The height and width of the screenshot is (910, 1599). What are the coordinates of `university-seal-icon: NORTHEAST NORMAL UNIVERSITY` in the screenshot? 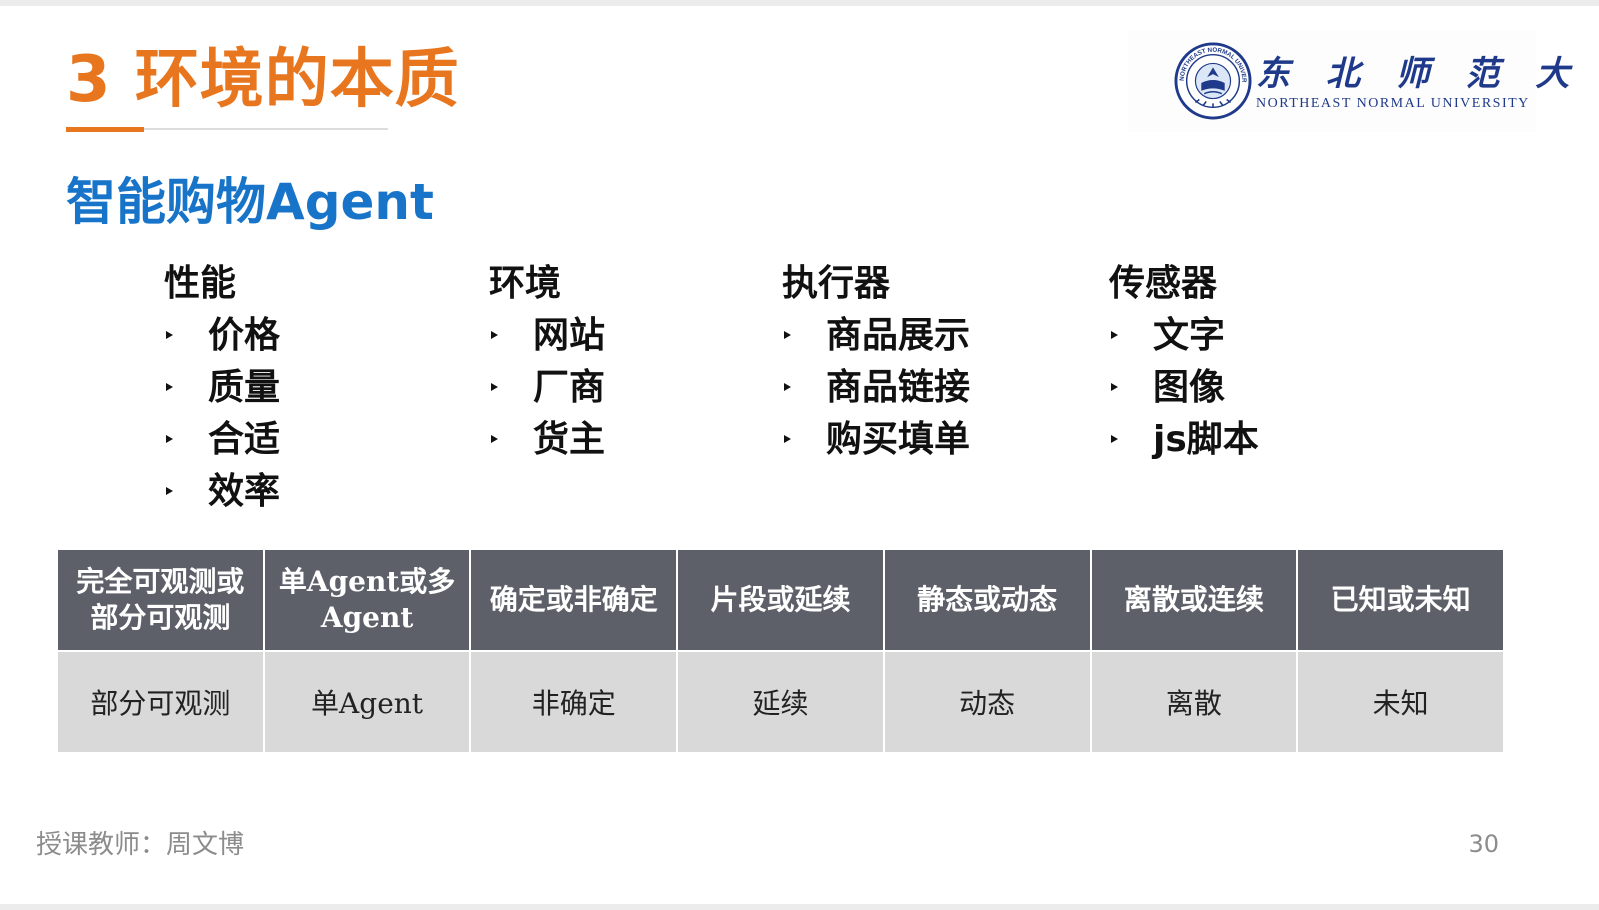 It's located at (1213, 81).